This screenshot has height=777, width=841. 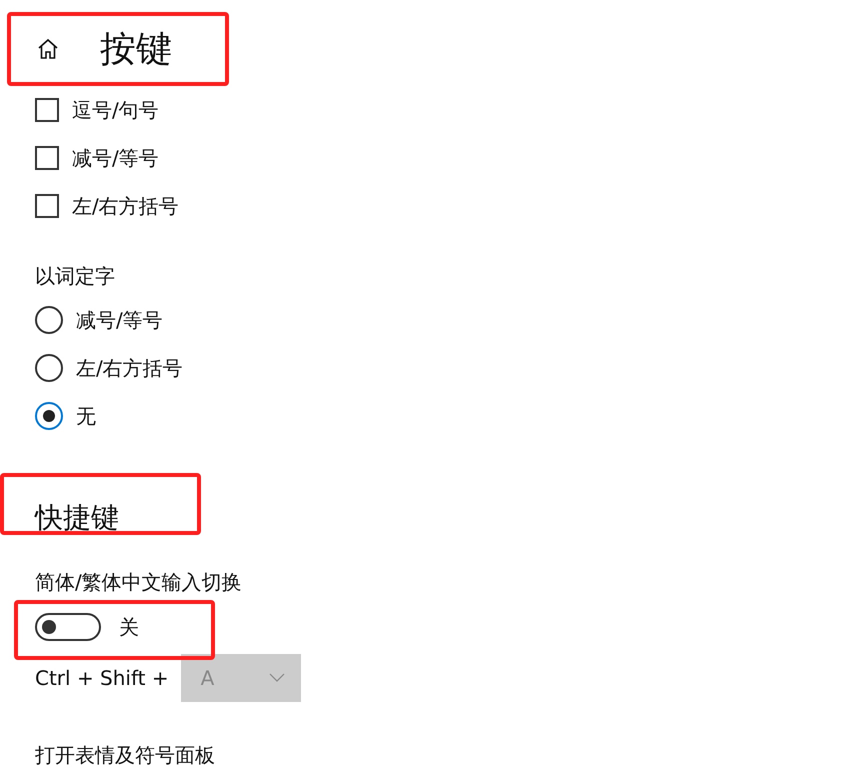 What do you see at coordinates (119, 320) in the screenshot?
I see `radio-label: 减号/等号` at bounding box center [119, 320].